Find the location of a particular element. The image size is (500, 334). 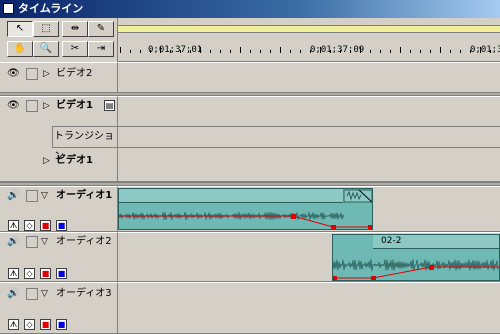

track-header-video2: 👁 ▷ ビデオ2 is located at coordinates (59, 78).